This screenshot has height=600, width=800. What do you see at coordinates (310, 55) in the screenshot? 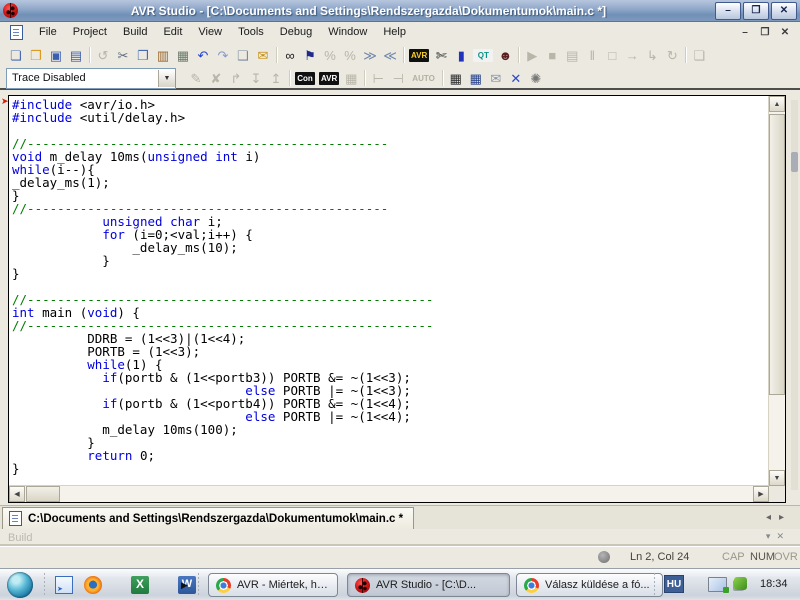
I see `bookmark-flag-icon: ⚑` at bounding box center [310, 55].